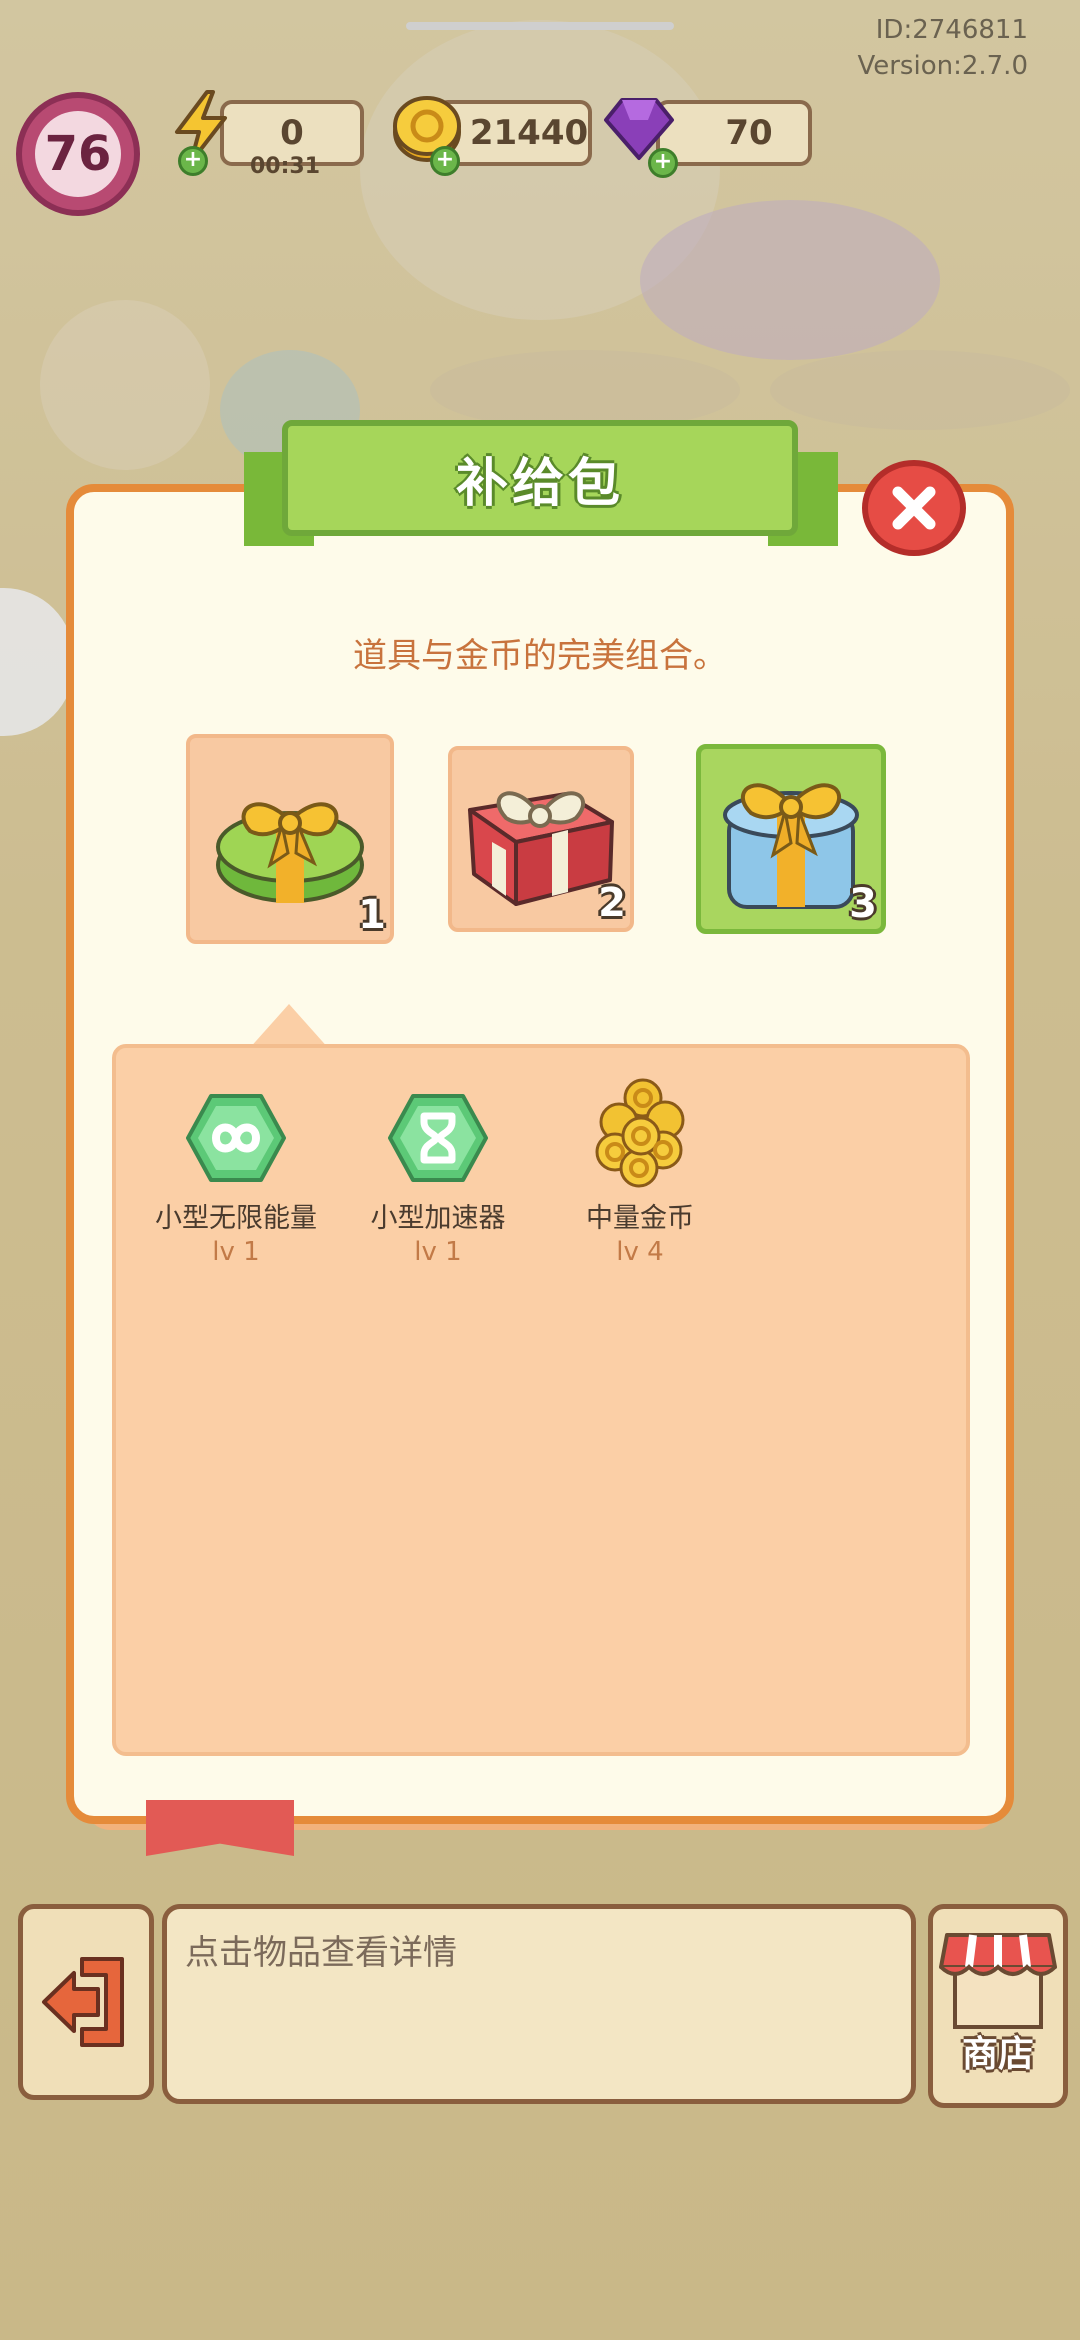 Image resolution: width=1080 pixels, height=2340 pixels. I want to click on player-level-badge: 76, so click(78, 154).